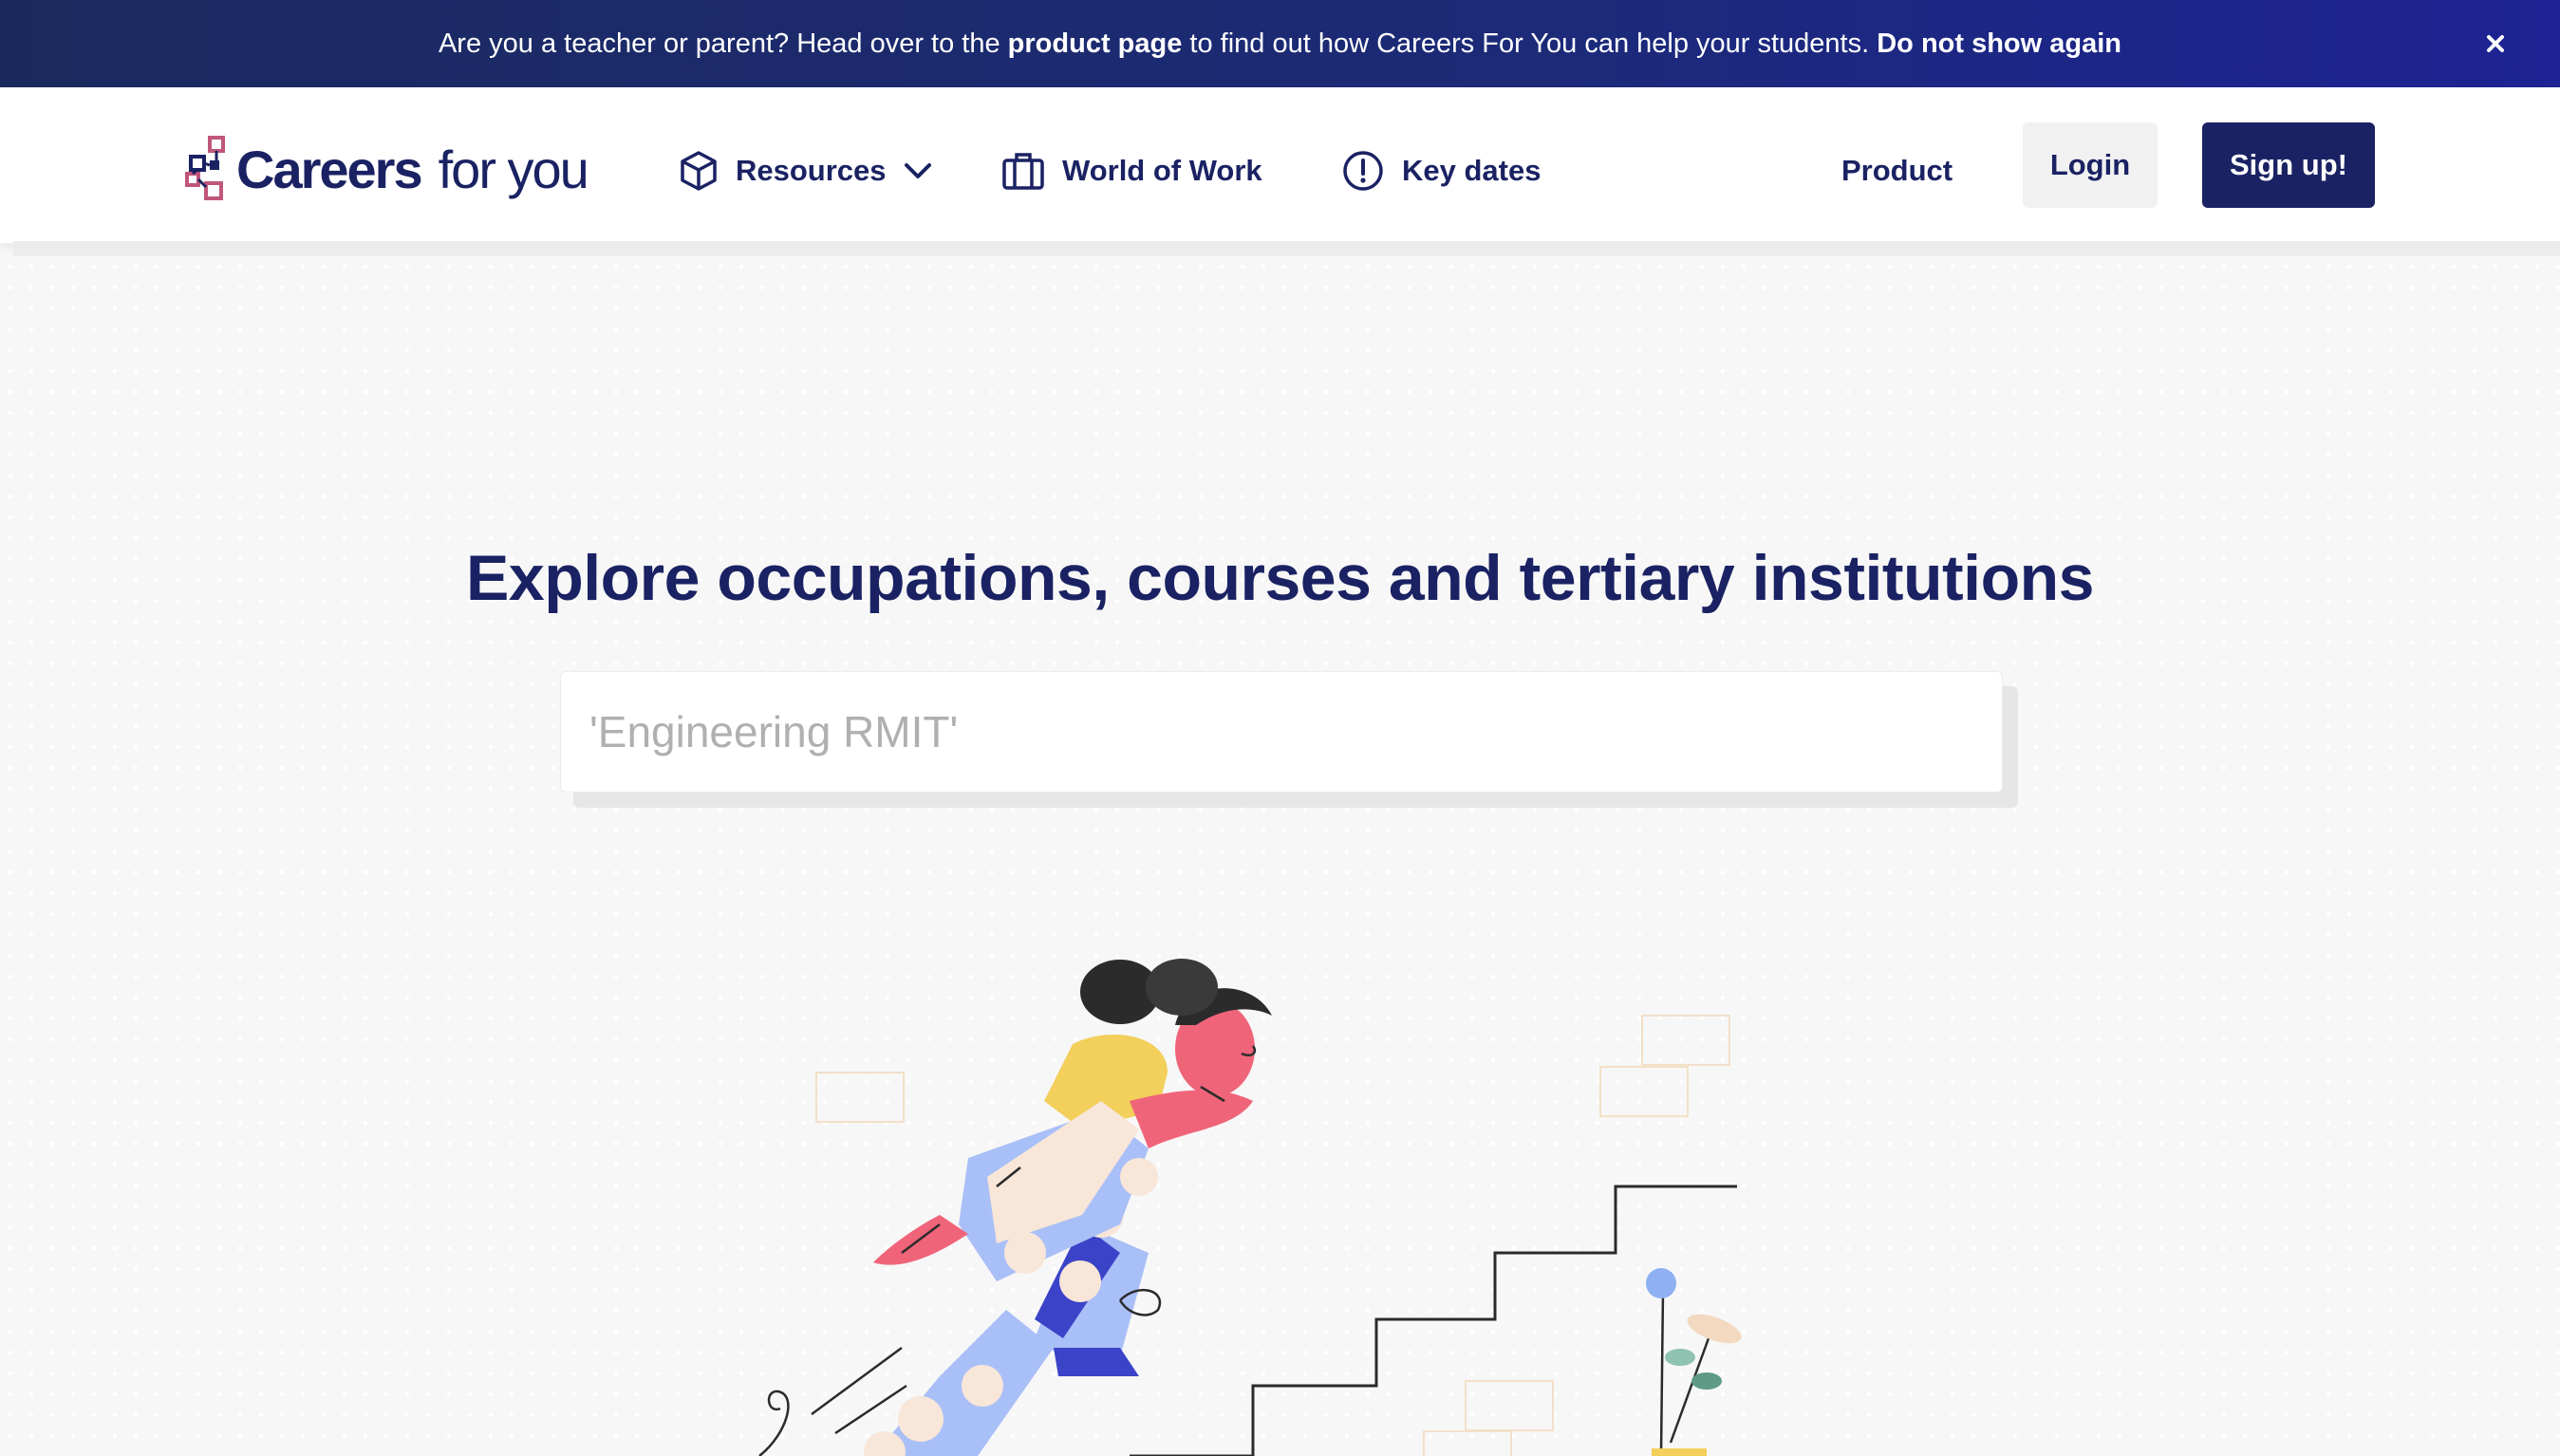 This screenshot has height=1456, width=2560. I want to click on cube-icon, so click(699, 171).